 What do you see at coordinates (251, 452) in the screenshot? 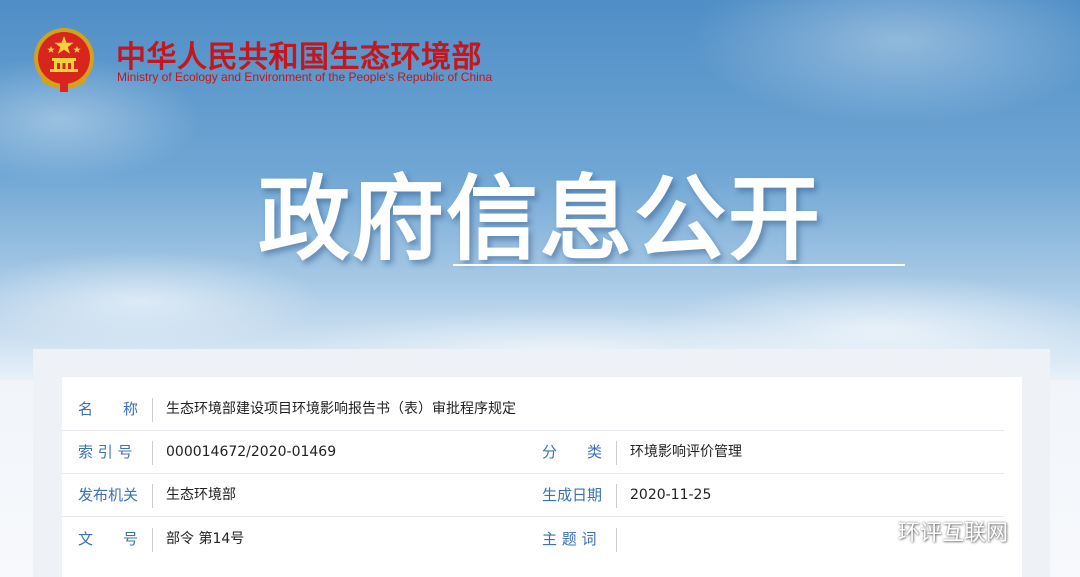
I see `index-value: 000014672/2020-01469` at bounding box center [251, 452].